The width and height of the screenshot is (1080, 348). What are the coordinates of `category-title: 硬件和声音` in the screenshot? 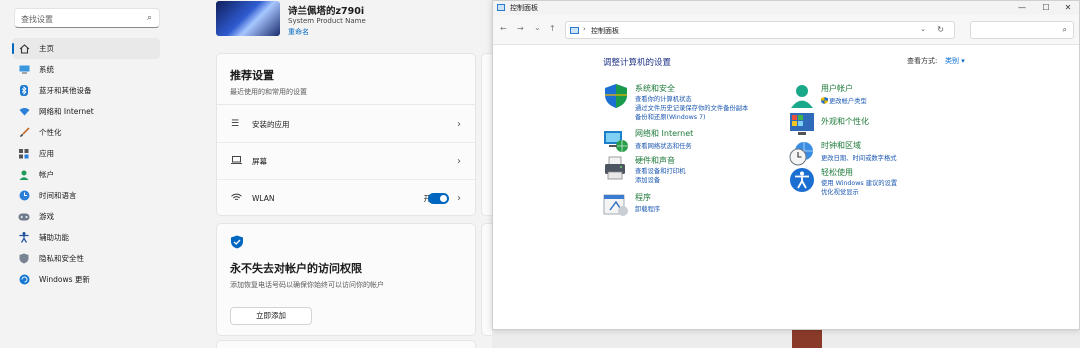 It's located at (655, 160).